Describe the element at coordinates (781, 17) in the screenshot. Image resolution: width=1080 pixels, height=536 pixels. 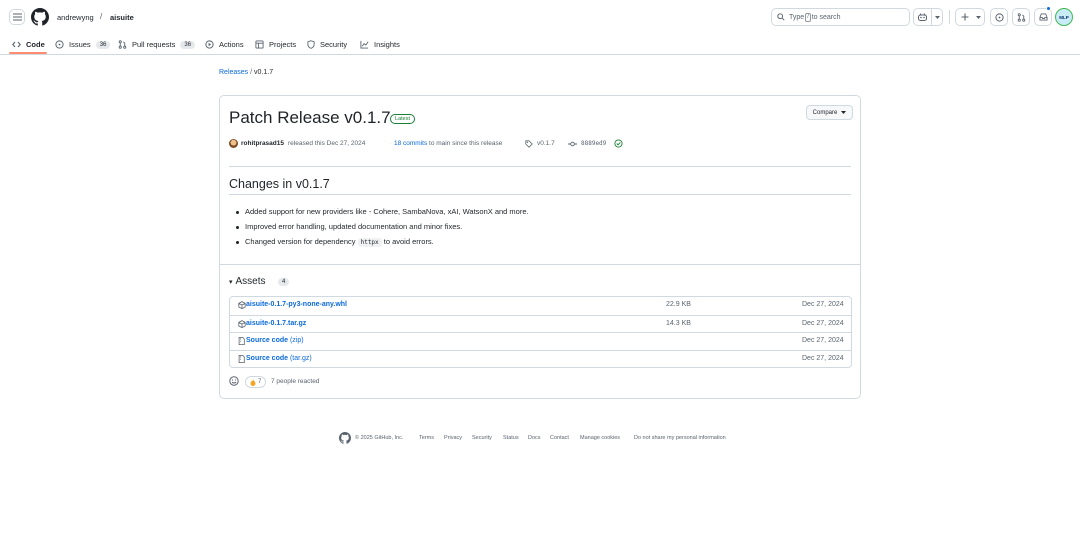
I see `search-icon` at that location.